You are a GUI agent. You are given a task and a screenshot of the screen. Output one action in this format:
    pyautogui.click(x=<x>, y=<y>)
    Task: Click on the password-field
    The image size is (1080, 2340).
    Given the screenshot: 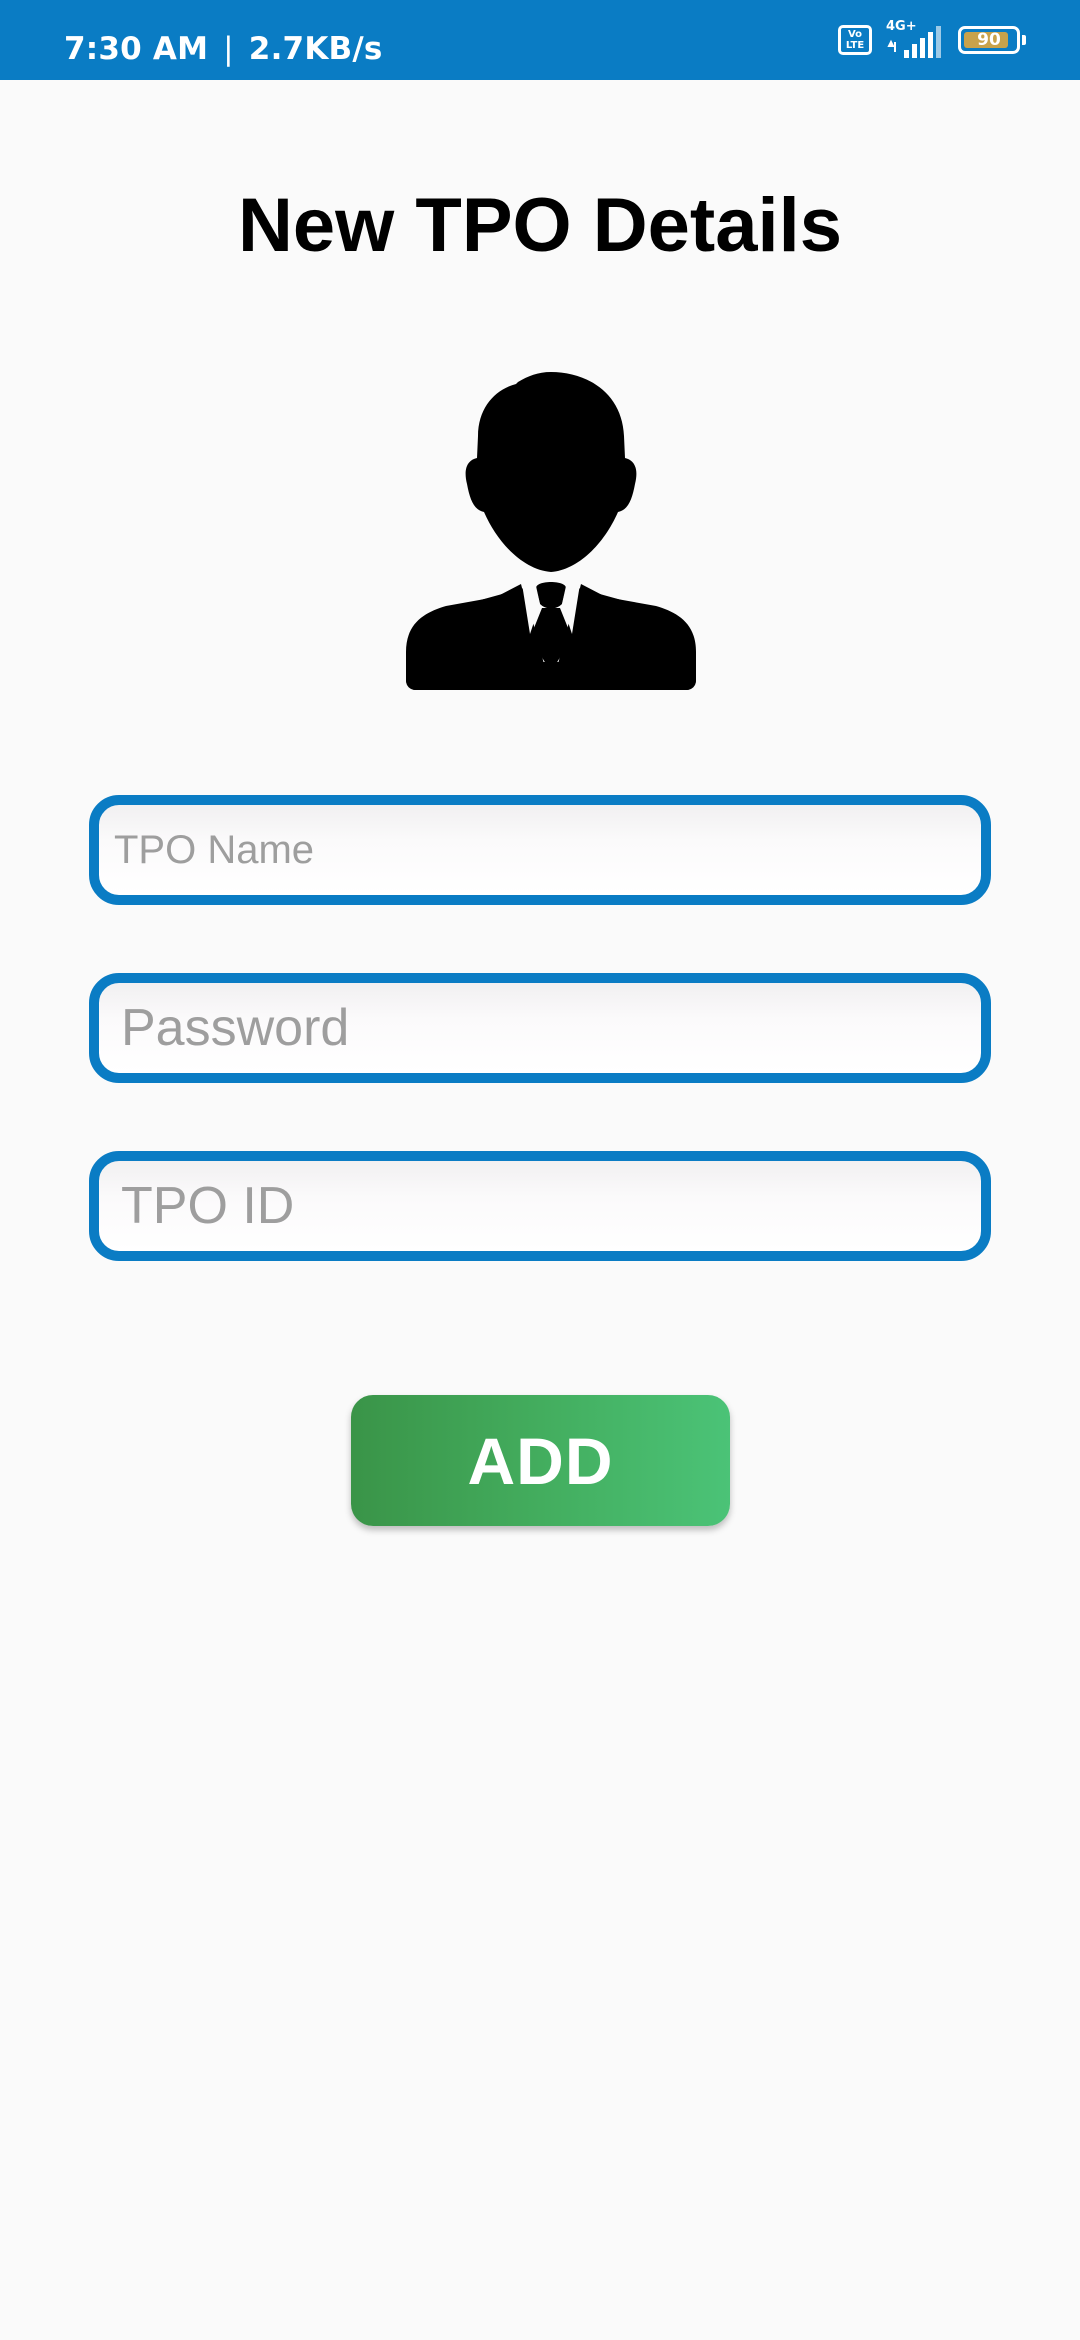 What is the action you would take?
    pyautogui.click(x=540, y=1028)
    